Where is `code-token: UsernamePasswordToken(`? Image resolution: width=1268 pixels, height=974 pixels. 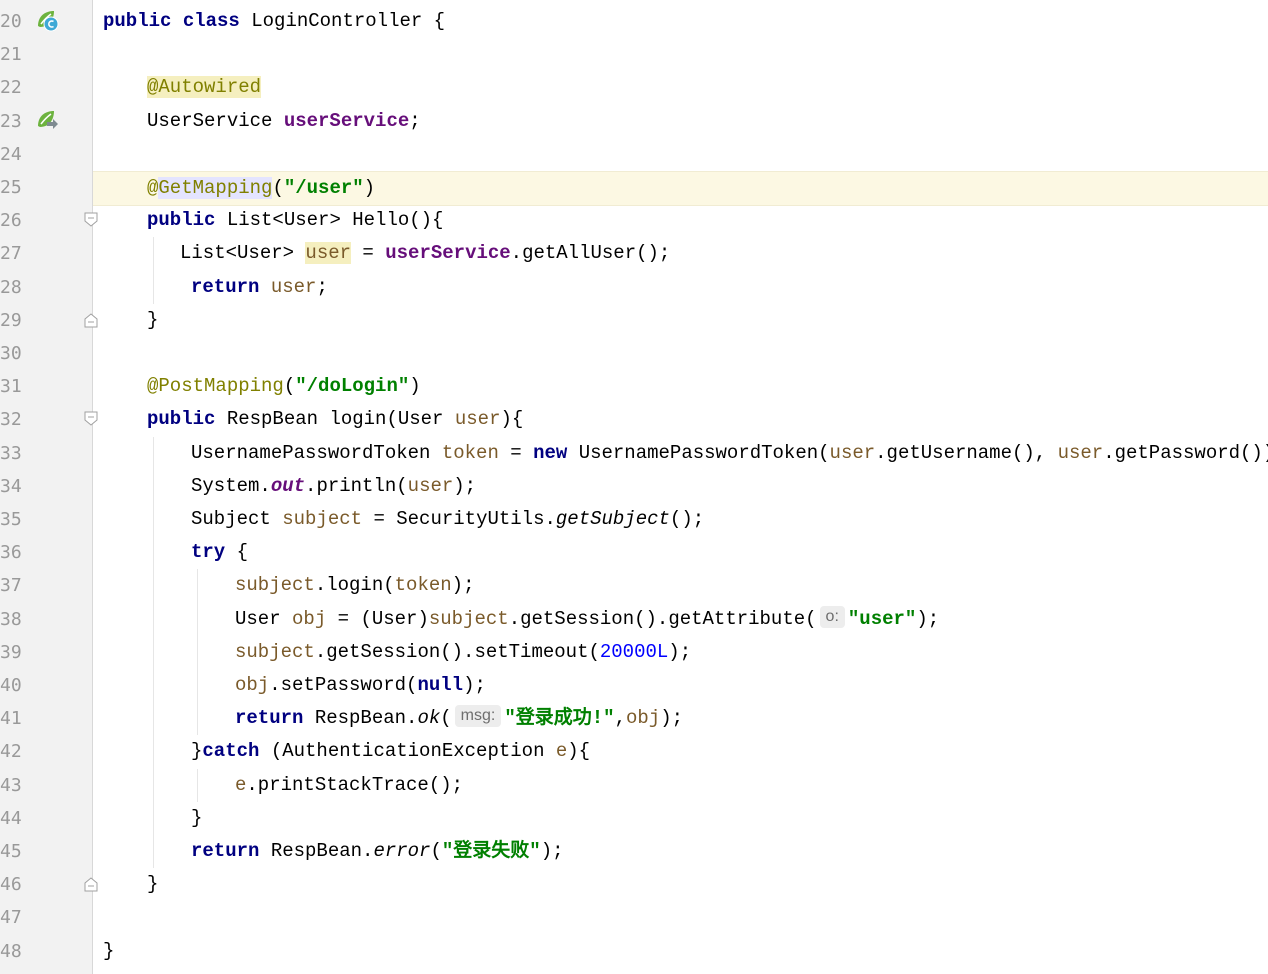
code-token: UsernamePasswordToken( is located at coordinates (698, 452).